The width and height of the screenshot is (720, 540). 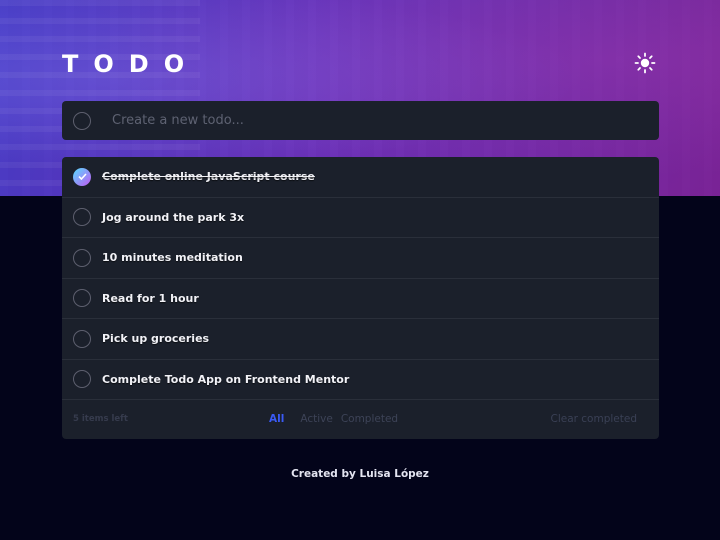 What do you see at coordinates (82, 120) in the screenshot?
I see `new-todo-check-circle` at bounding box center [82, 120].